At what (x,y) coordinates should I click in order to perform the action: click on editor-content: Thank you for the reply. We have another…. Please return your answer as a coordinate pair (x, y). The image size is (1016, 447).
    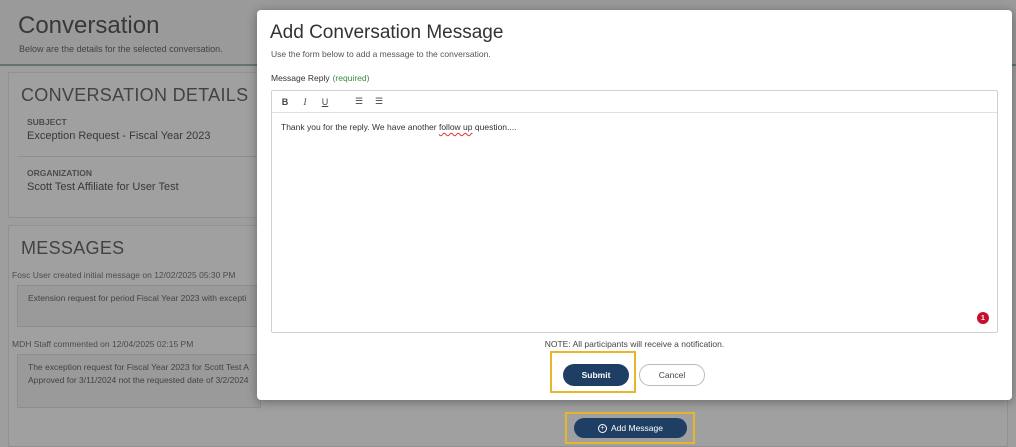
    Looking at the image, I should click on (398, 127).